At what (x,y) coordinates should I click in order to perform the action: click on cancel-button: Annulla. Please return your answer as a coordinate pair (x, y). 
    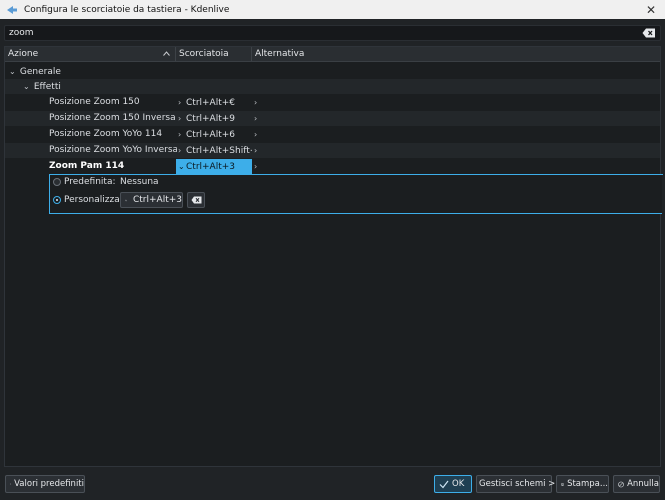
    Looking at the image, I should click on (636, 484).